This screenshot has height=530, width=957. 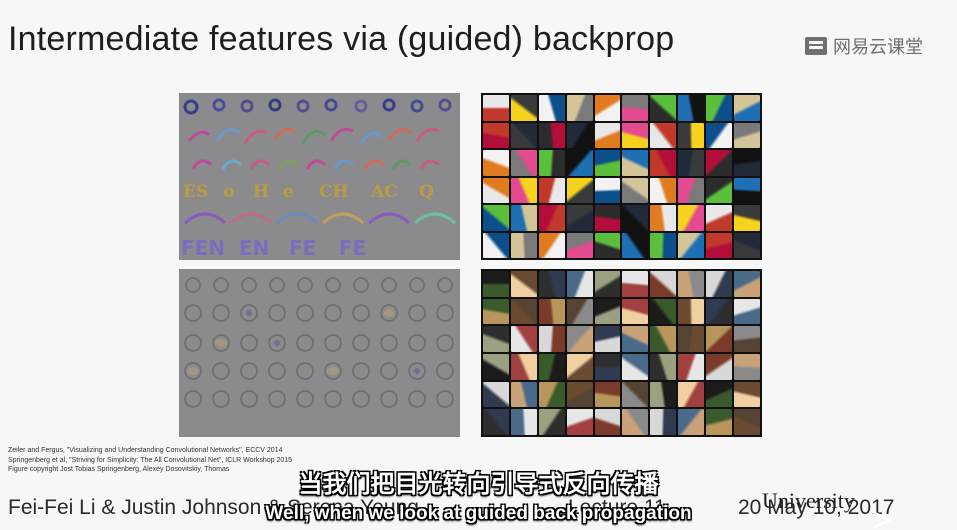 I want to click on image-patches-top-panel, so click(x=621, y=176).